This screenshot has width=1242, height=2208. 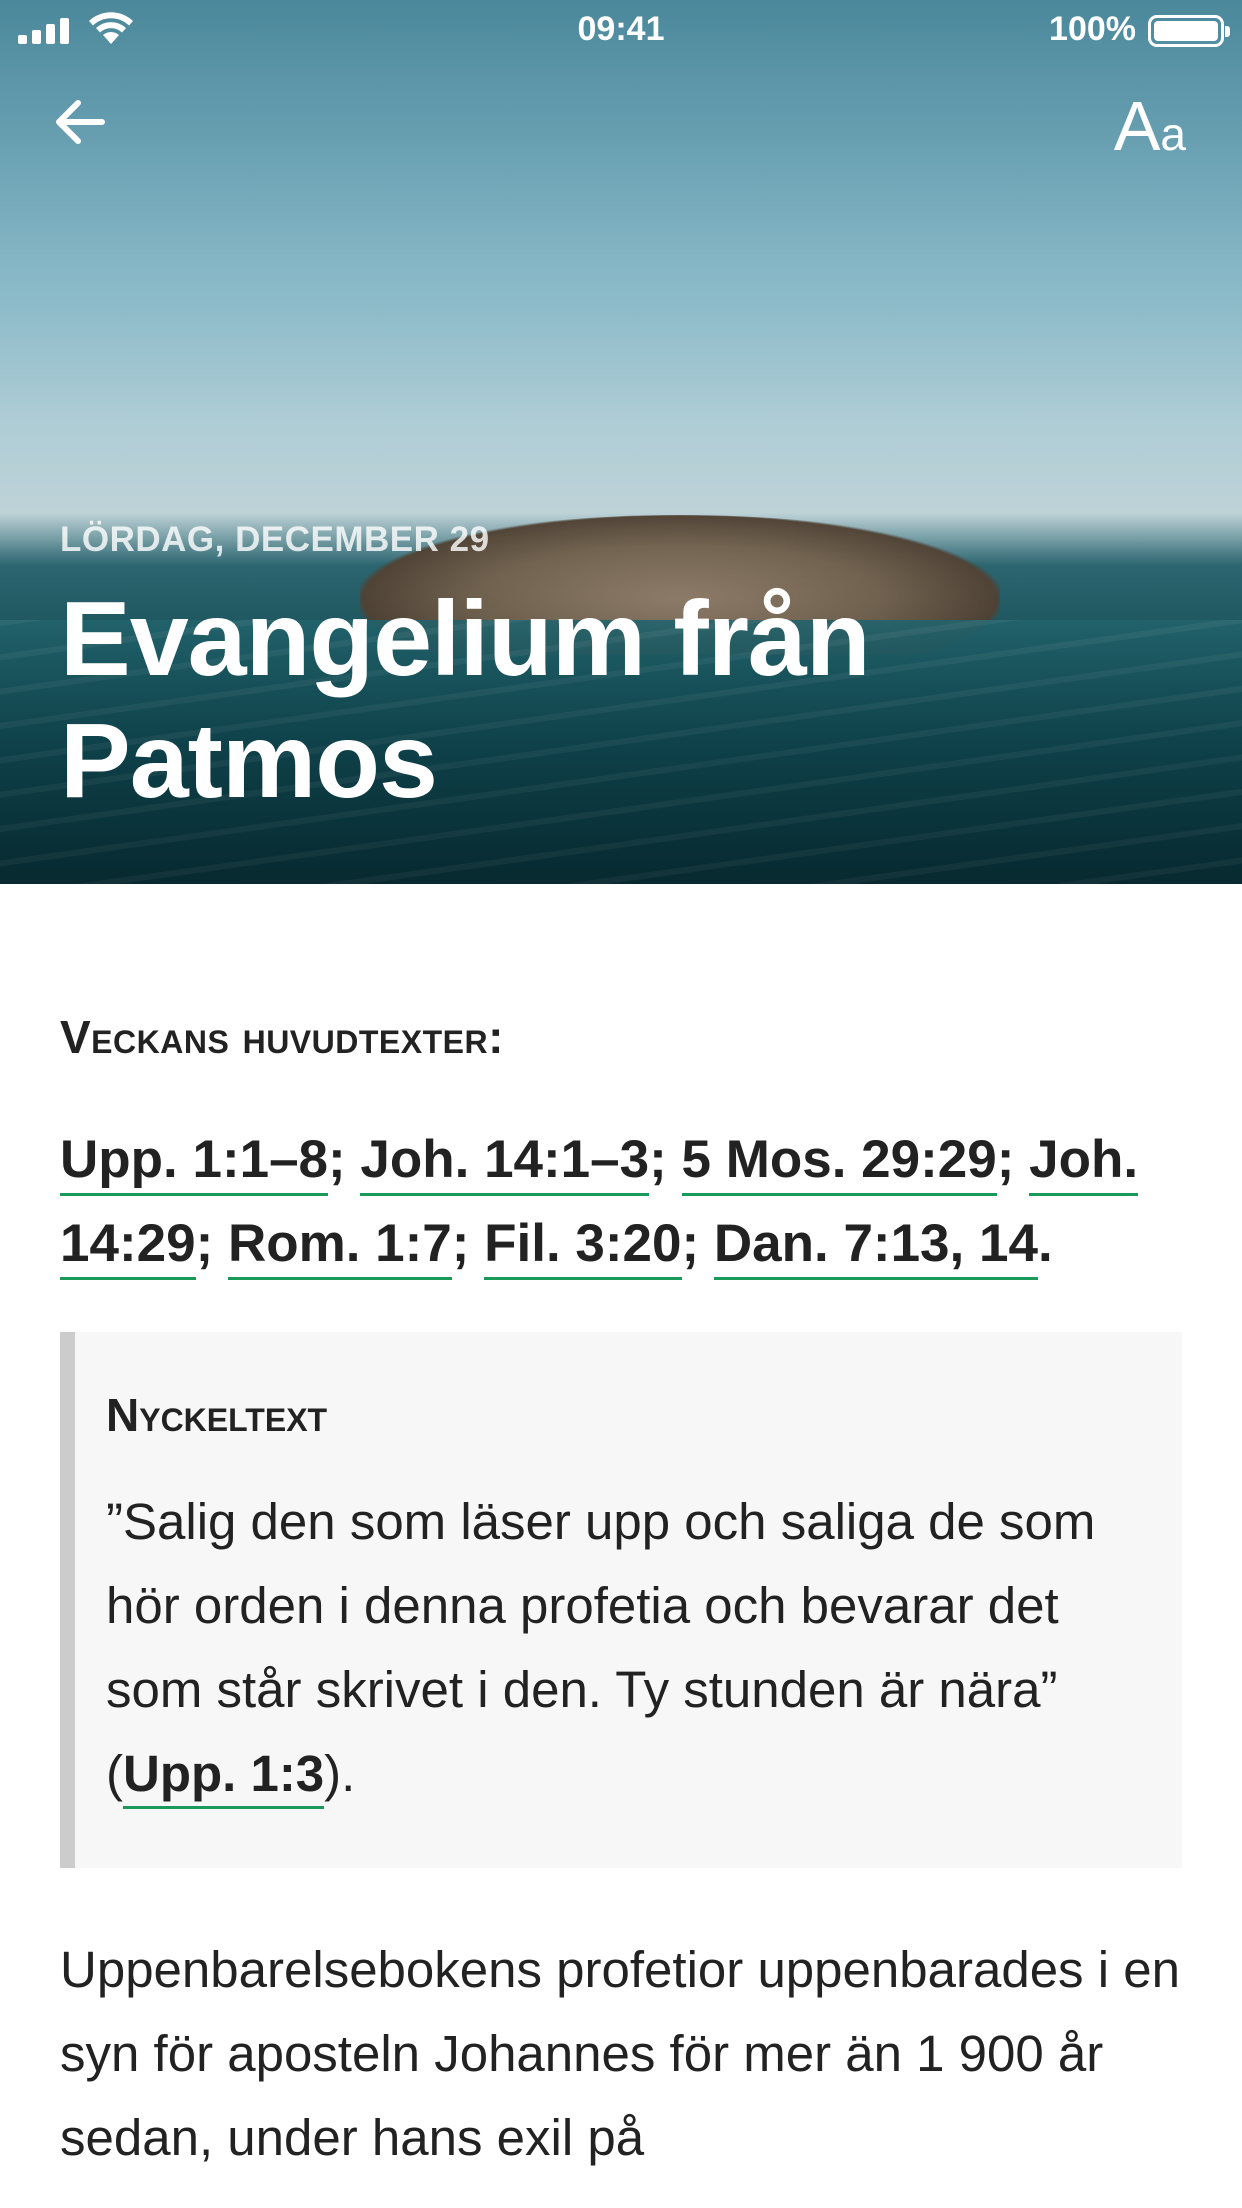 I want to click on battery-icon, so click(x=1189, y=31).